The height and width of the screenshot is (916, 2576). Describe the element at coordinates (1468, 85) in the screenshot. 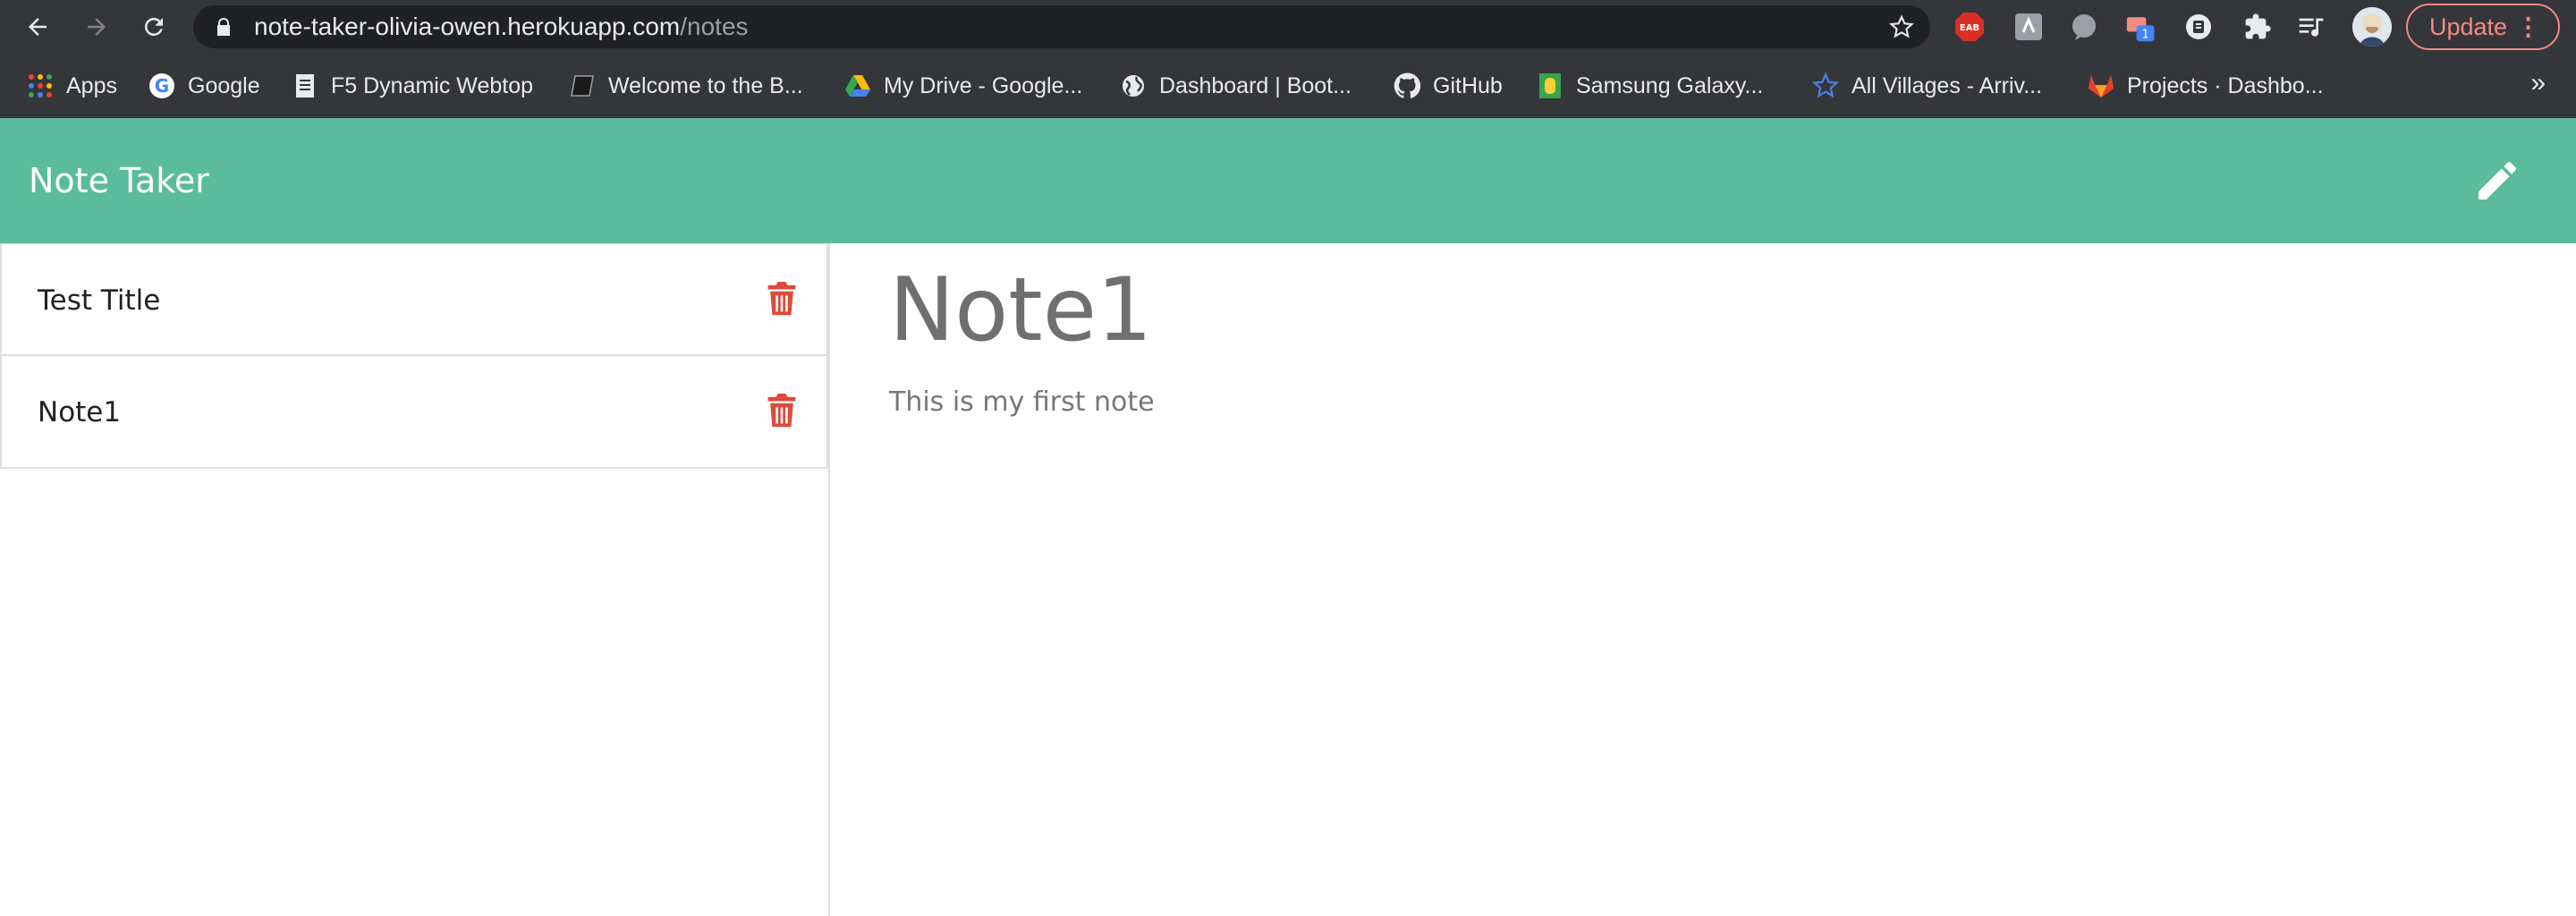

I see `bookmark-label: GitHub` at that location.